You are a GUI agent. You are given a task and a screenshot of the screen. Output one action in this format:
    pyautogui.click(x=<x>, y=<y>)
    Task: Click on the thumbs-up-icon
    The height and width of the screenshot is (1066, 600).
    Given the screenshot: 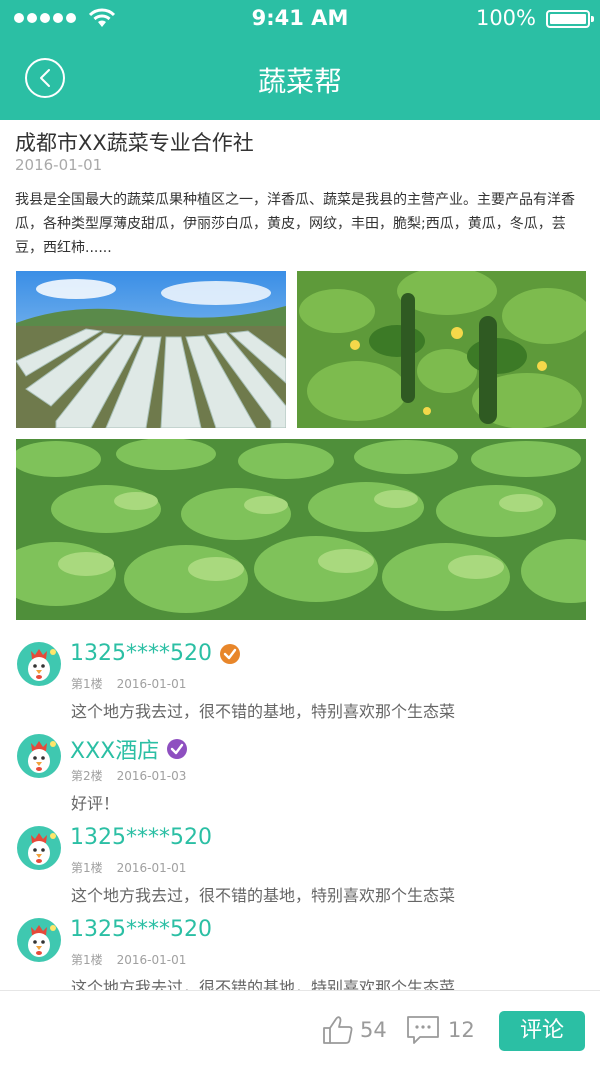 What is the action you would take?
    pyautogui.click(x=338, y=1030)
    